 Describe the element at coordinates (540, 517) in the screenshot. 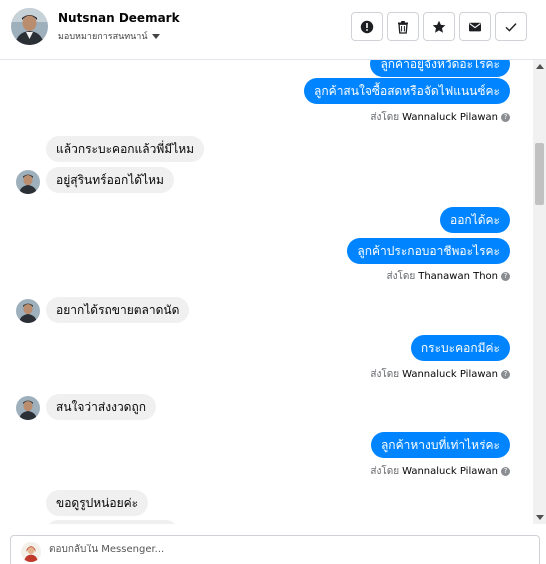

I see `scroll-down-arrow-icon` at that location.